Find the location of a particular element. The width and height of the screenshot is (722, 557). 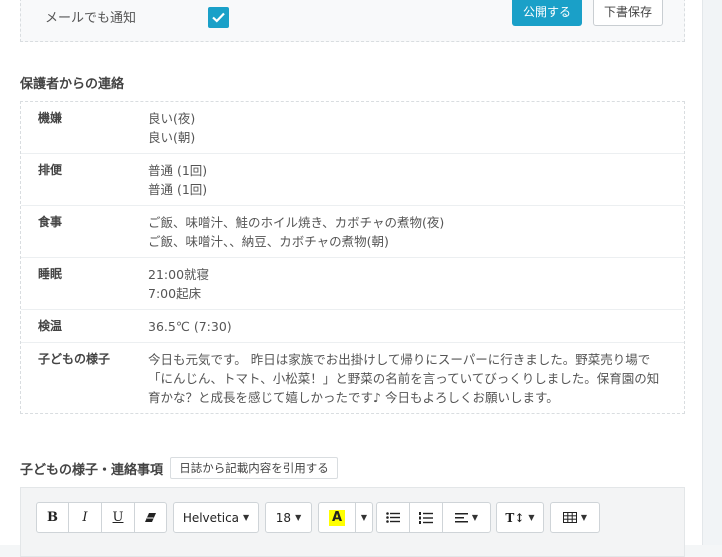

email-notify-label: メールでも通知 is located at coordinates (91, 18).